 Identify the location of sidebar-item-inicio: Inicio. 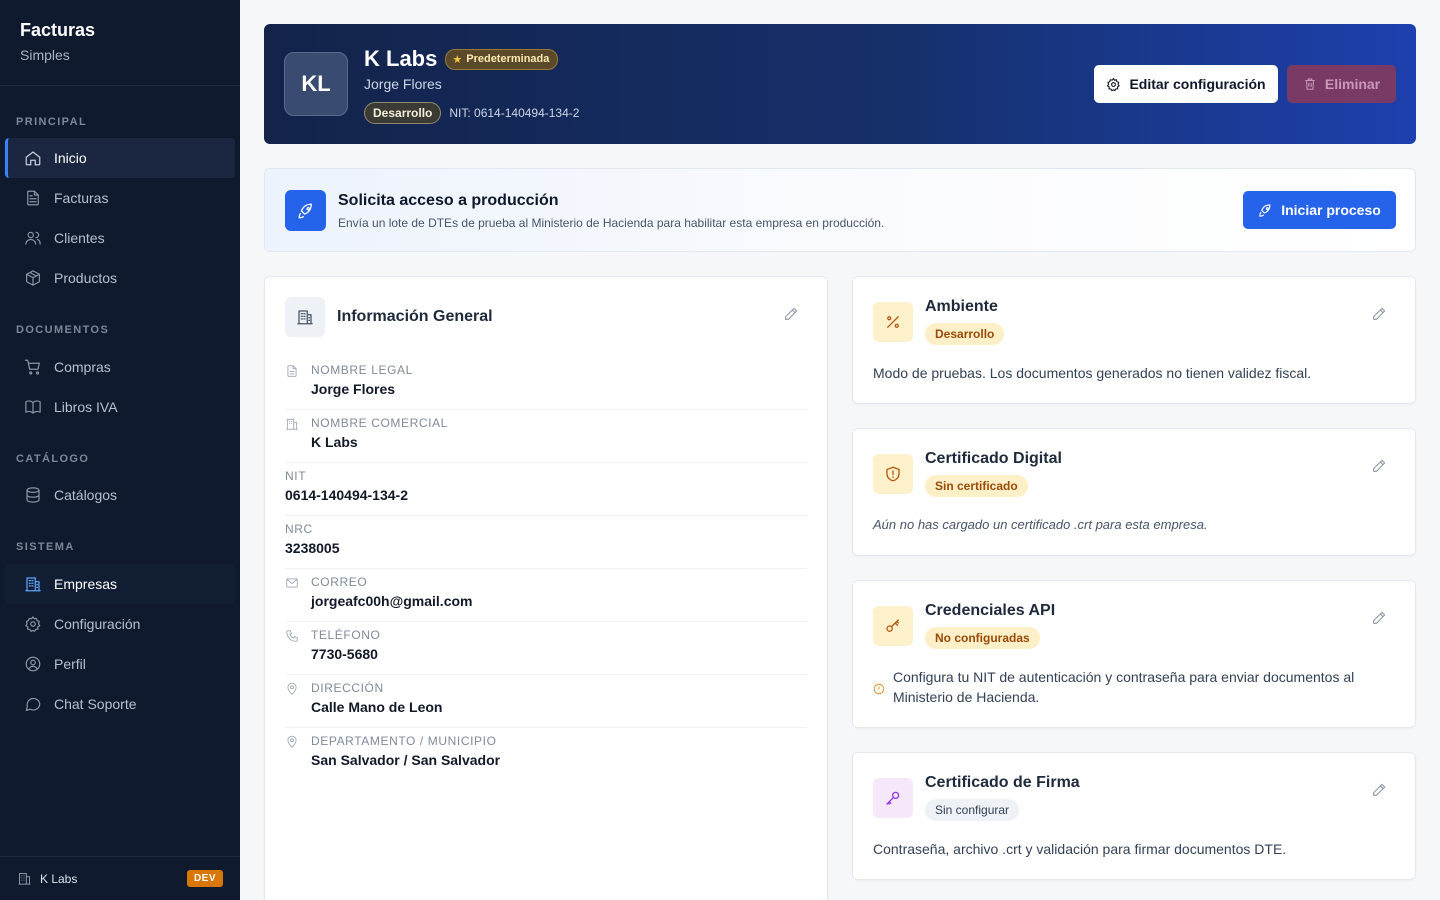
(120, 158).